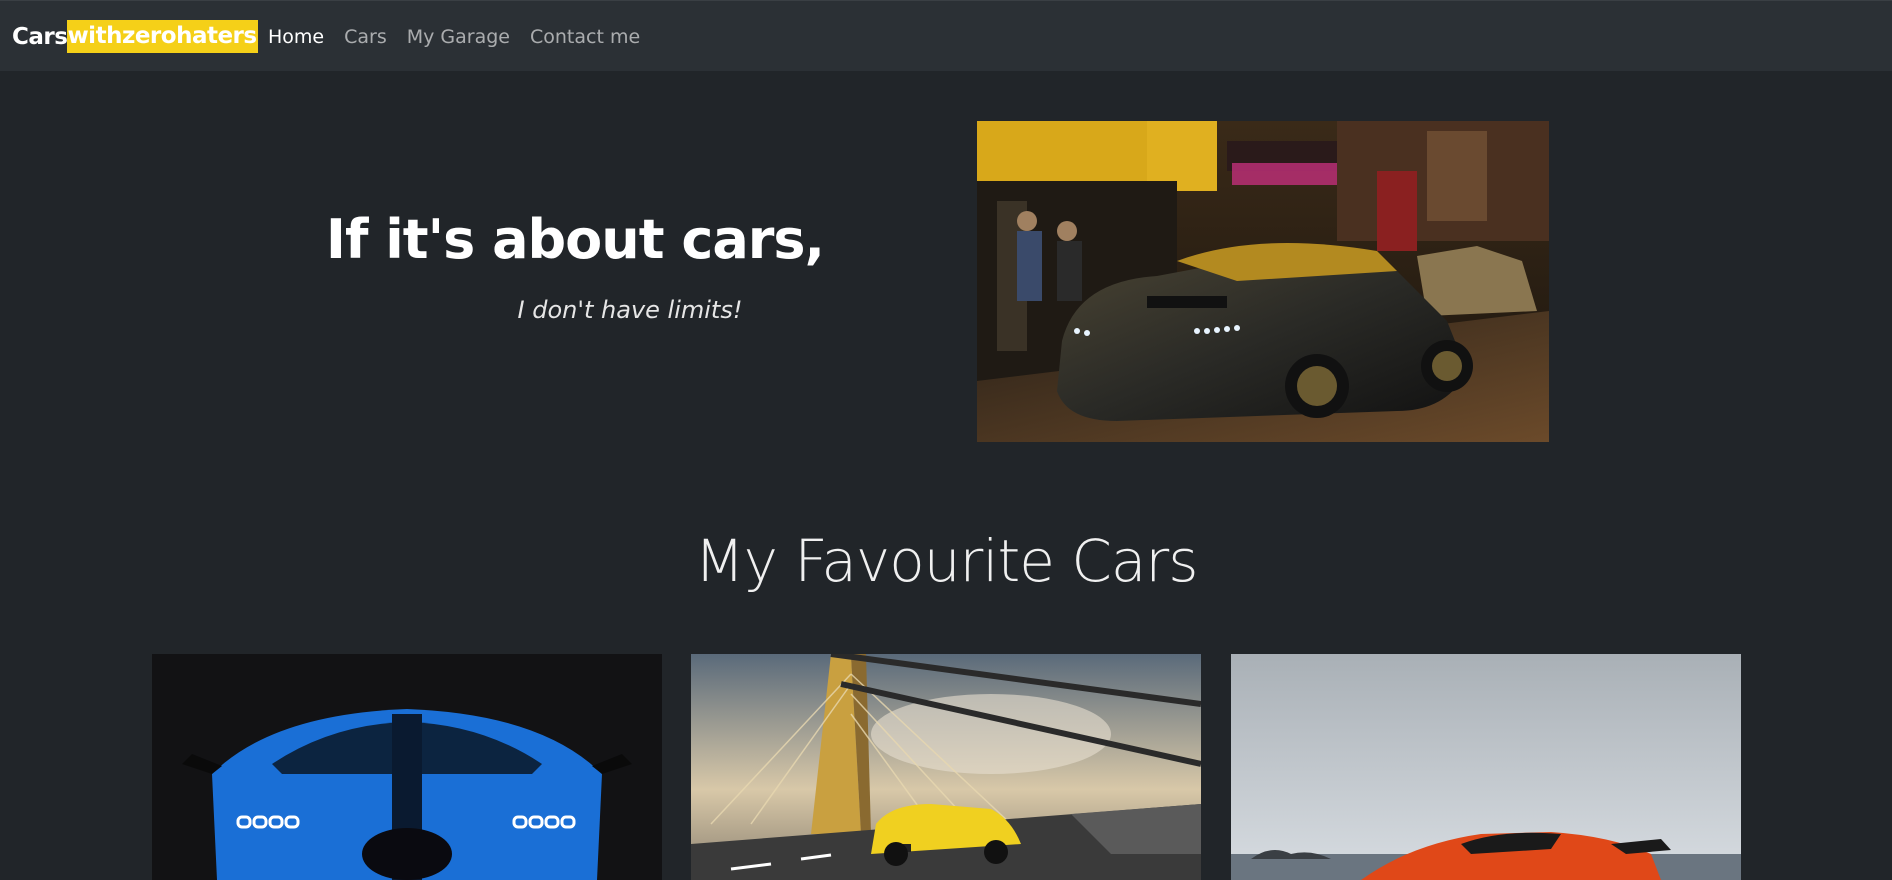 This screenshot has width=1892, height=880. Describe the element at coordinates (575, 239) in the screenshot. I see `hero-title: If it's about cars,` at that location.